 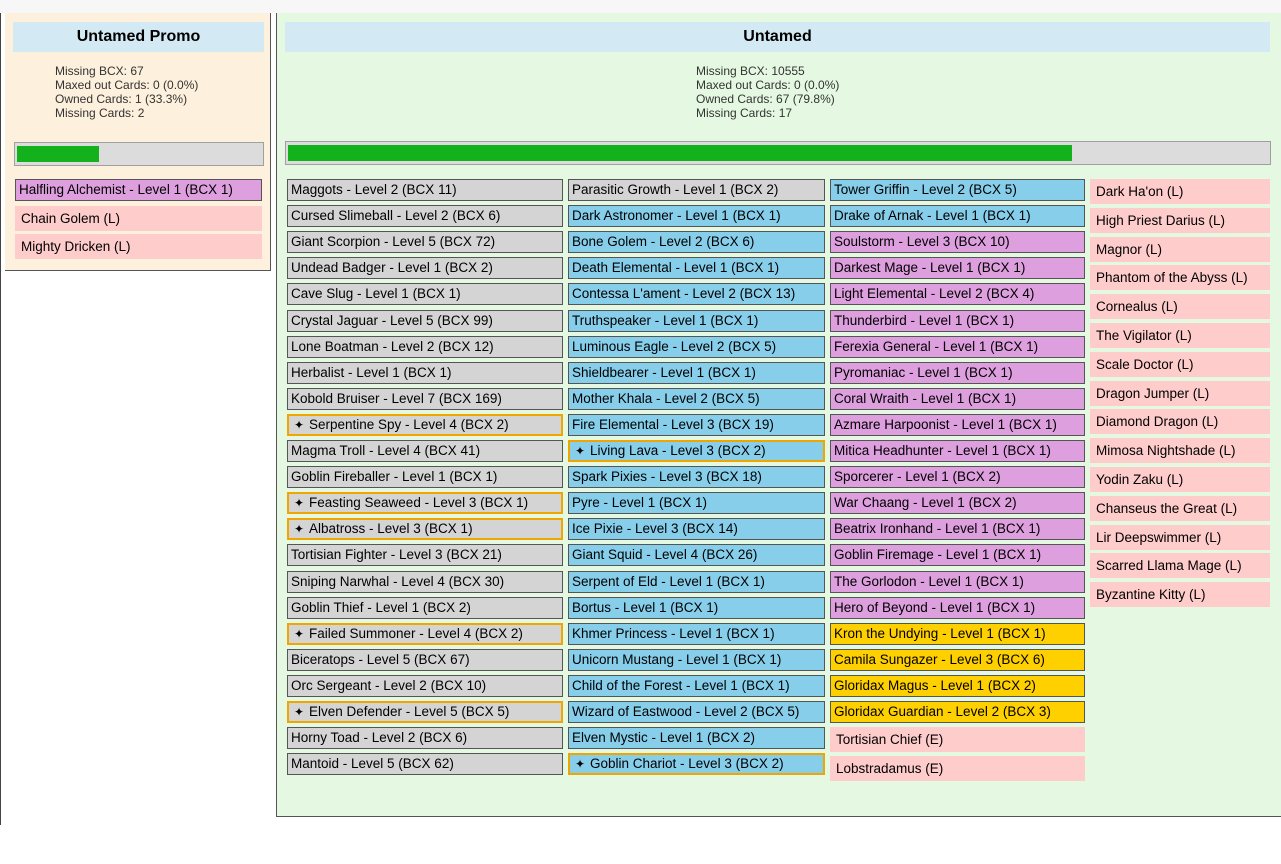 What do you see at coordinates (1180, 220) in the screenshot?
I see `card-high-priest-darius: High Priest Darius (L)` at bounding box center [1180, 220].